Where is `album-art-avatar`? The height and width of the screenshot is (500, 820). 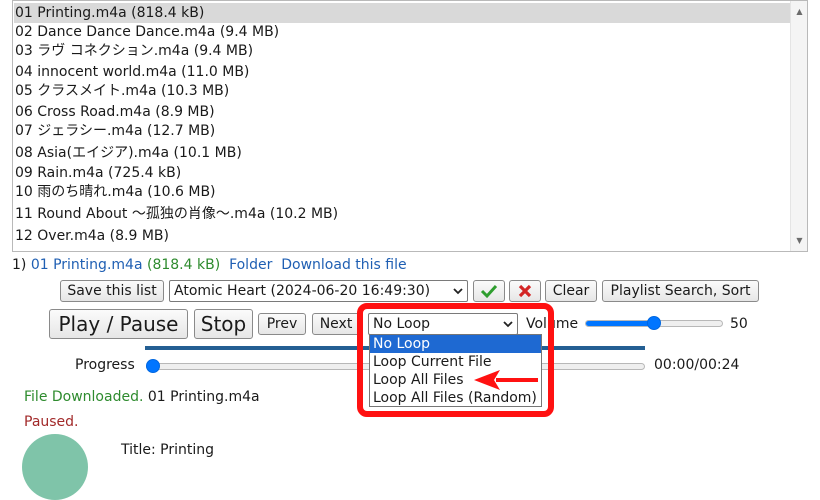
album-art-avatar is located at coordinates (55, 467).